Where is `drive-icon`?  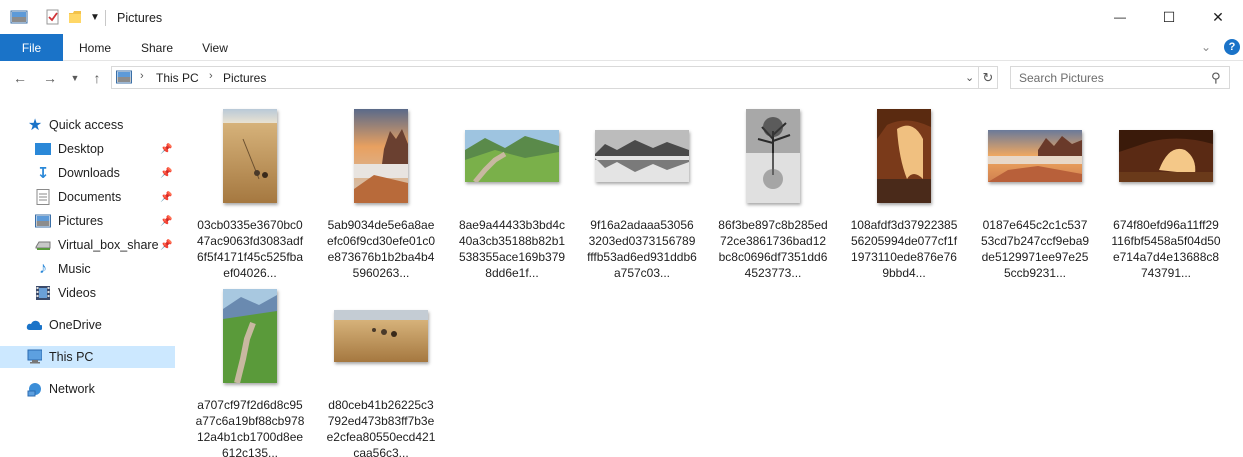 drive-icon is located at coordinates (43, 245).